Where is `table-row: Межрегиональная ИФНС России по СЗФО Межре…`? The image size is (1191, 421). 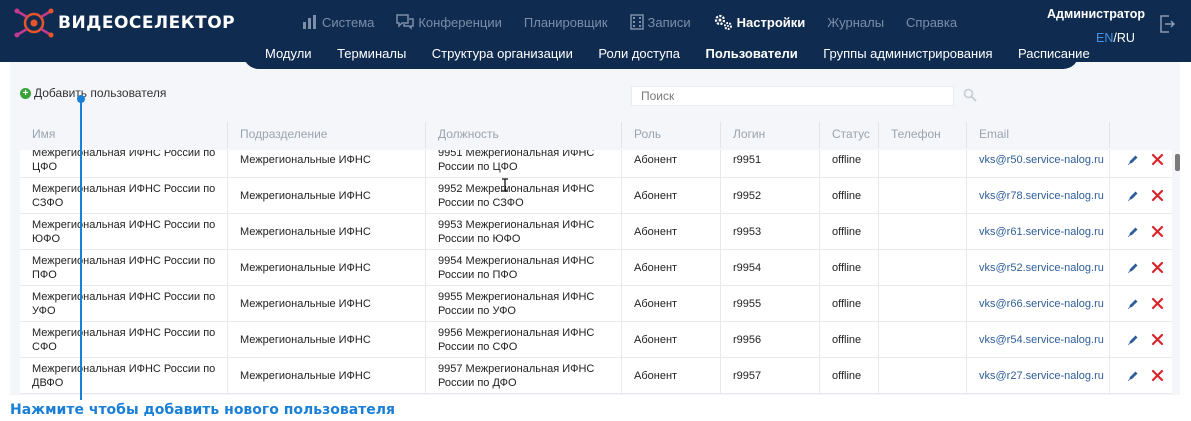
table-row: Межрегиональная ИФНС России по СЗФО Межре… is located at coordinates (596, 196).